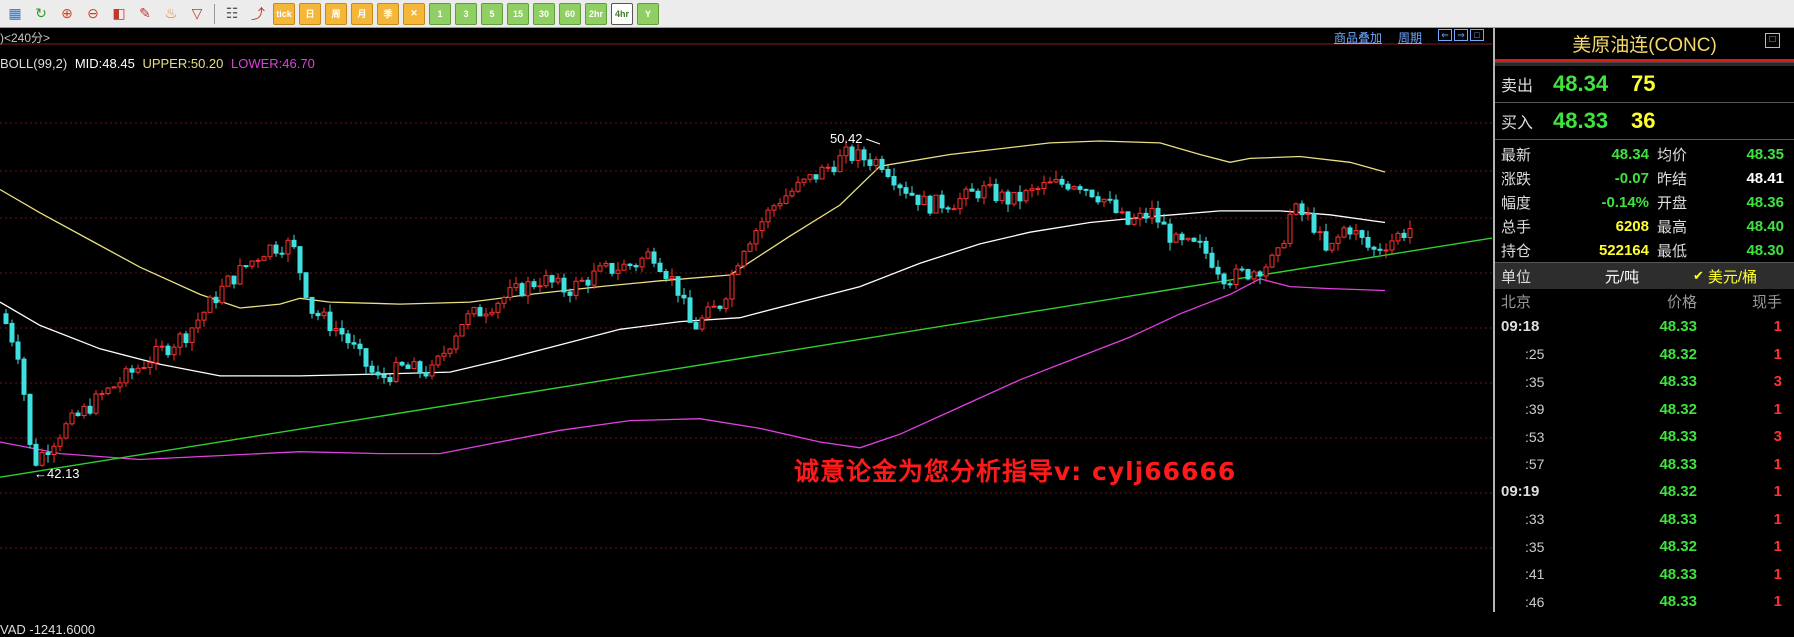  I want to click on tick-time: :46, so click(1535, 601).